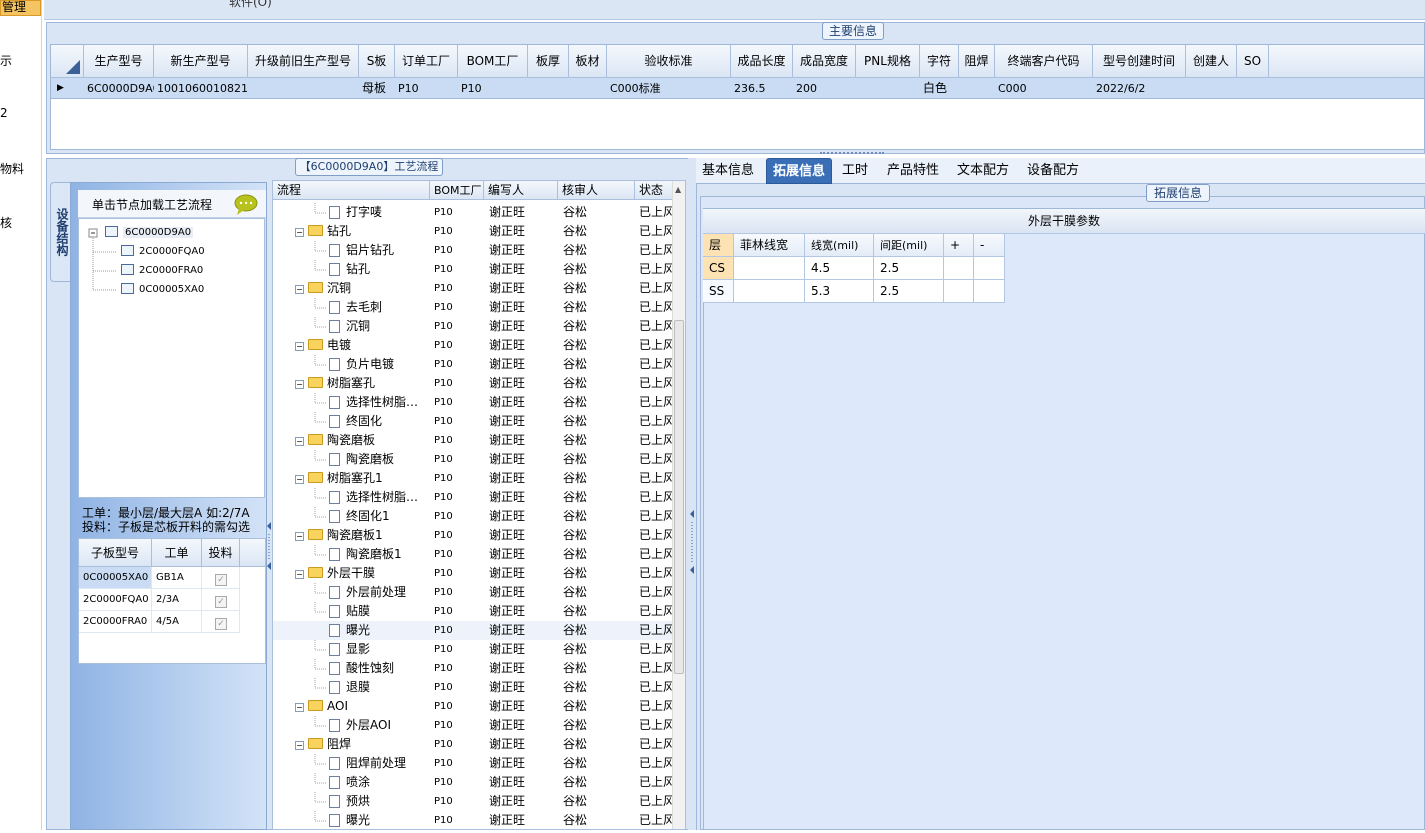  Describe the element at coordinates (61, 232) in the screenshot. I see `device-structure-tab: 设备结构` at that location.